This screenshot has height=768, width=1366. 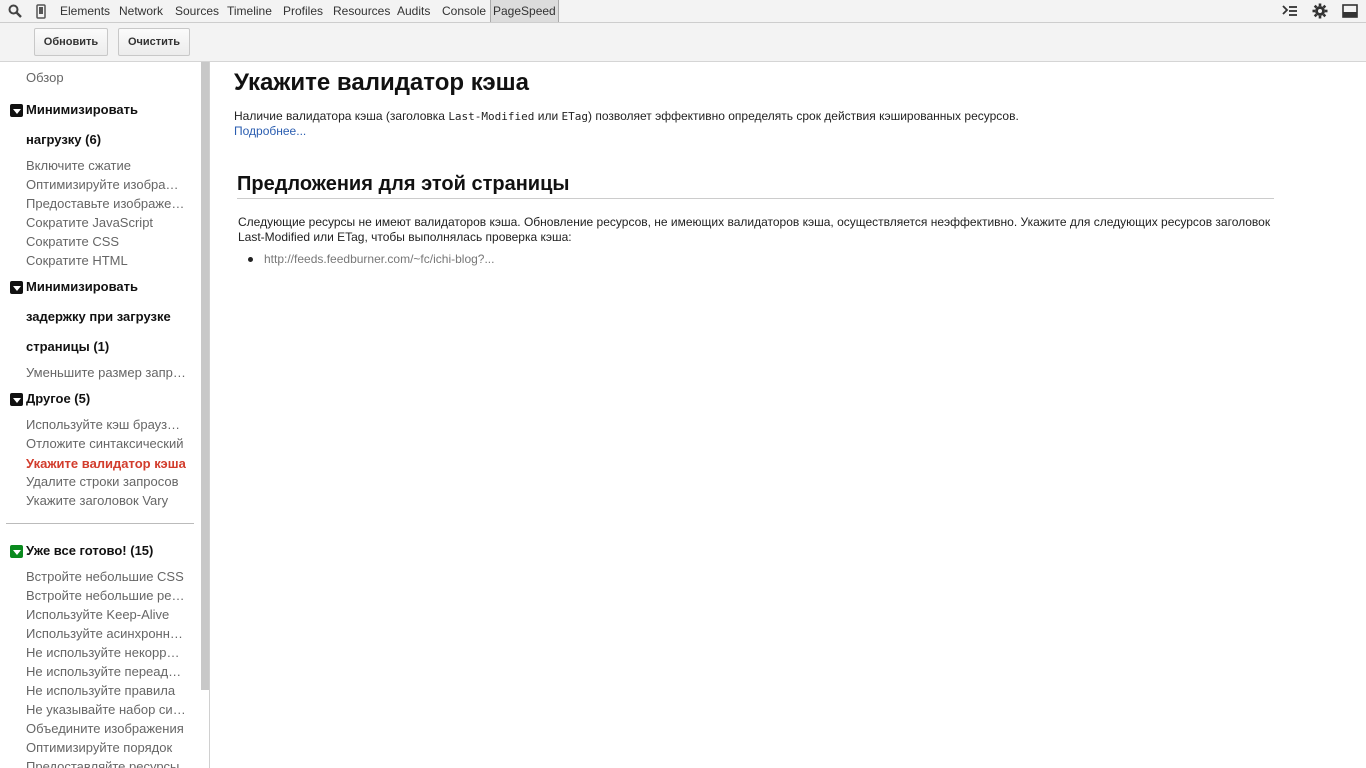 What do you see at coordinates (58, 399) in the screenshot?
I see `group-title-line: Другое (5)` at bounding box center [58, 399].